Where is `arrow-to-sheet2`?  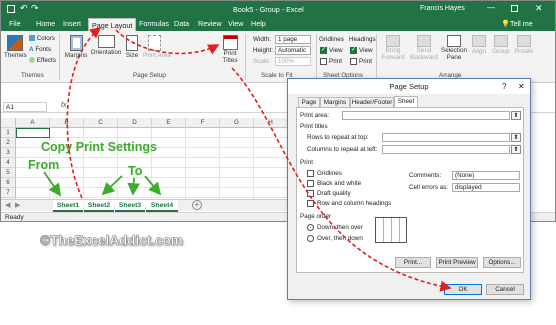
arrow-to-sheet2 is located at coordinates (112, 185).